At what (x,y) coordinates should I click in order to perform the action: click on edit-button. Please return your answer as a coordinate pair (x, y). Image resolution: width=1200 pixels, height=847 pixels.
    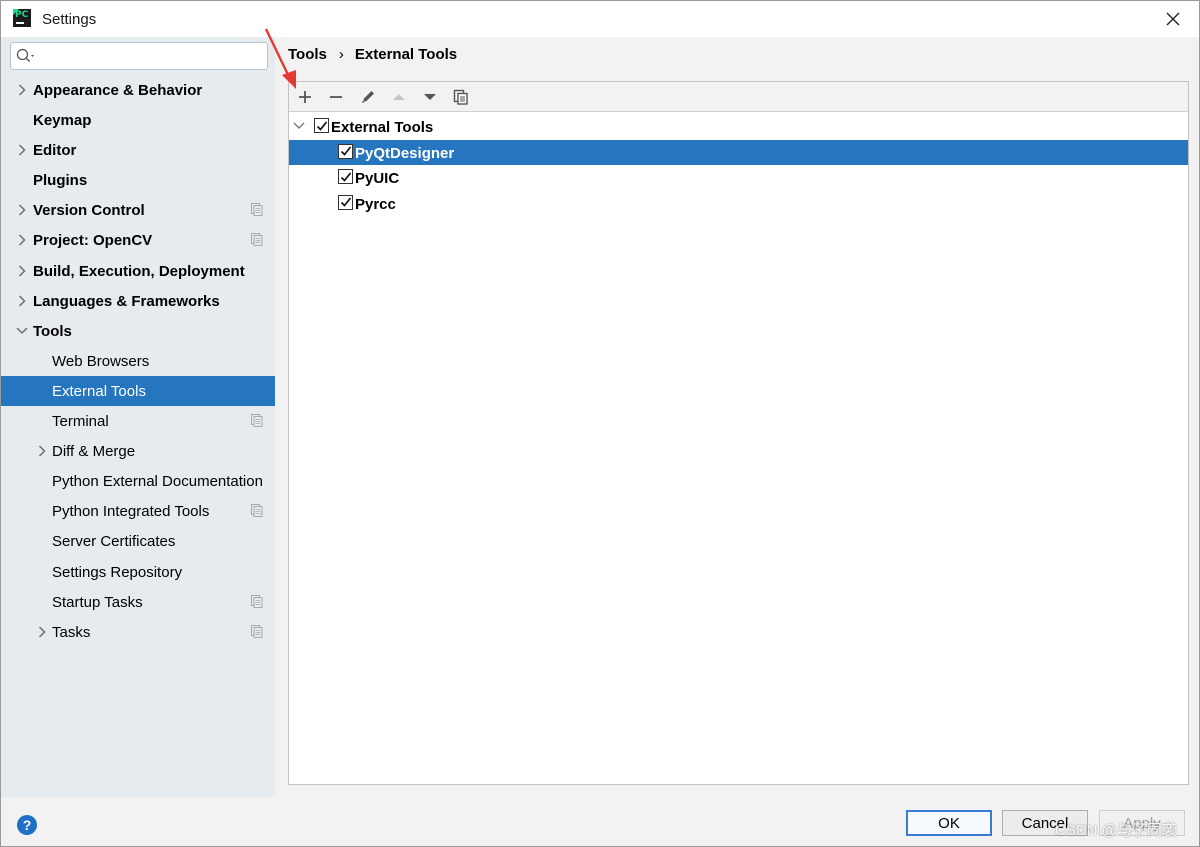
    Looking at the image, I should click on (368, 97).